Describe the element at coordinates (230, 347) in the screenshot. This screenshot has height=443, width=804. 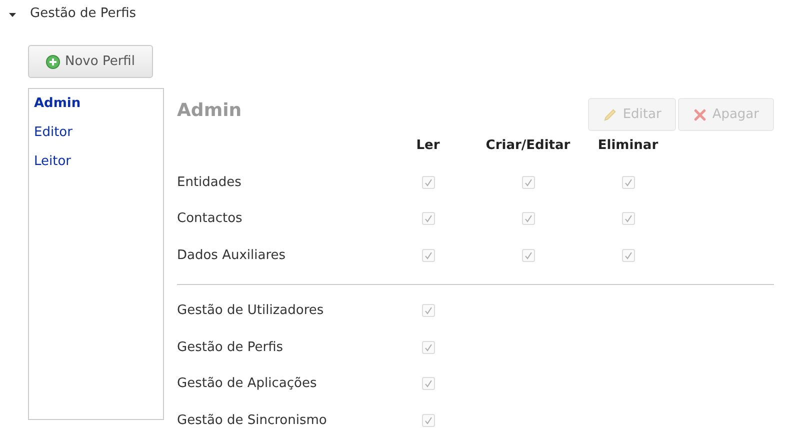
I see `permission-label: Gestão de Perfis` at that location.